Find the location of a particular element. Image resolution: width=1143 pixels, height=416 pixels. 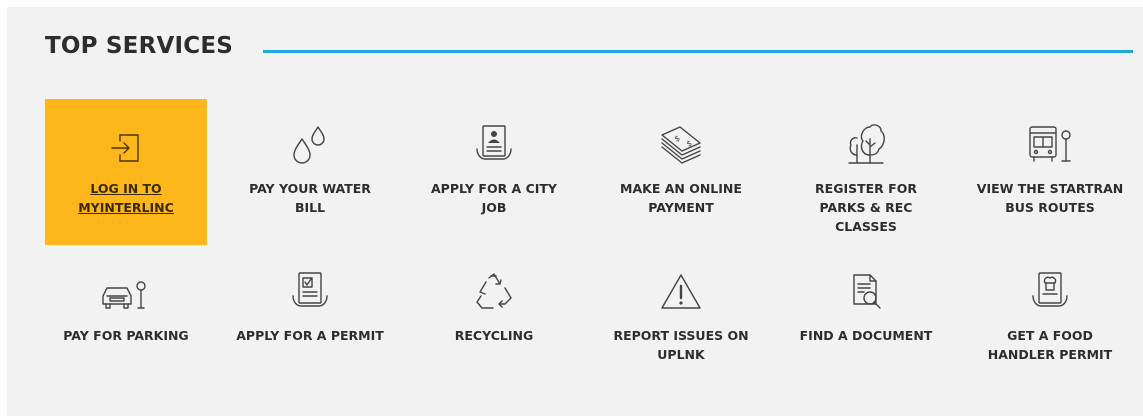

tile-pay-water-bill: PAY YOUR WATER BILL is located at coordinates (310, 158).